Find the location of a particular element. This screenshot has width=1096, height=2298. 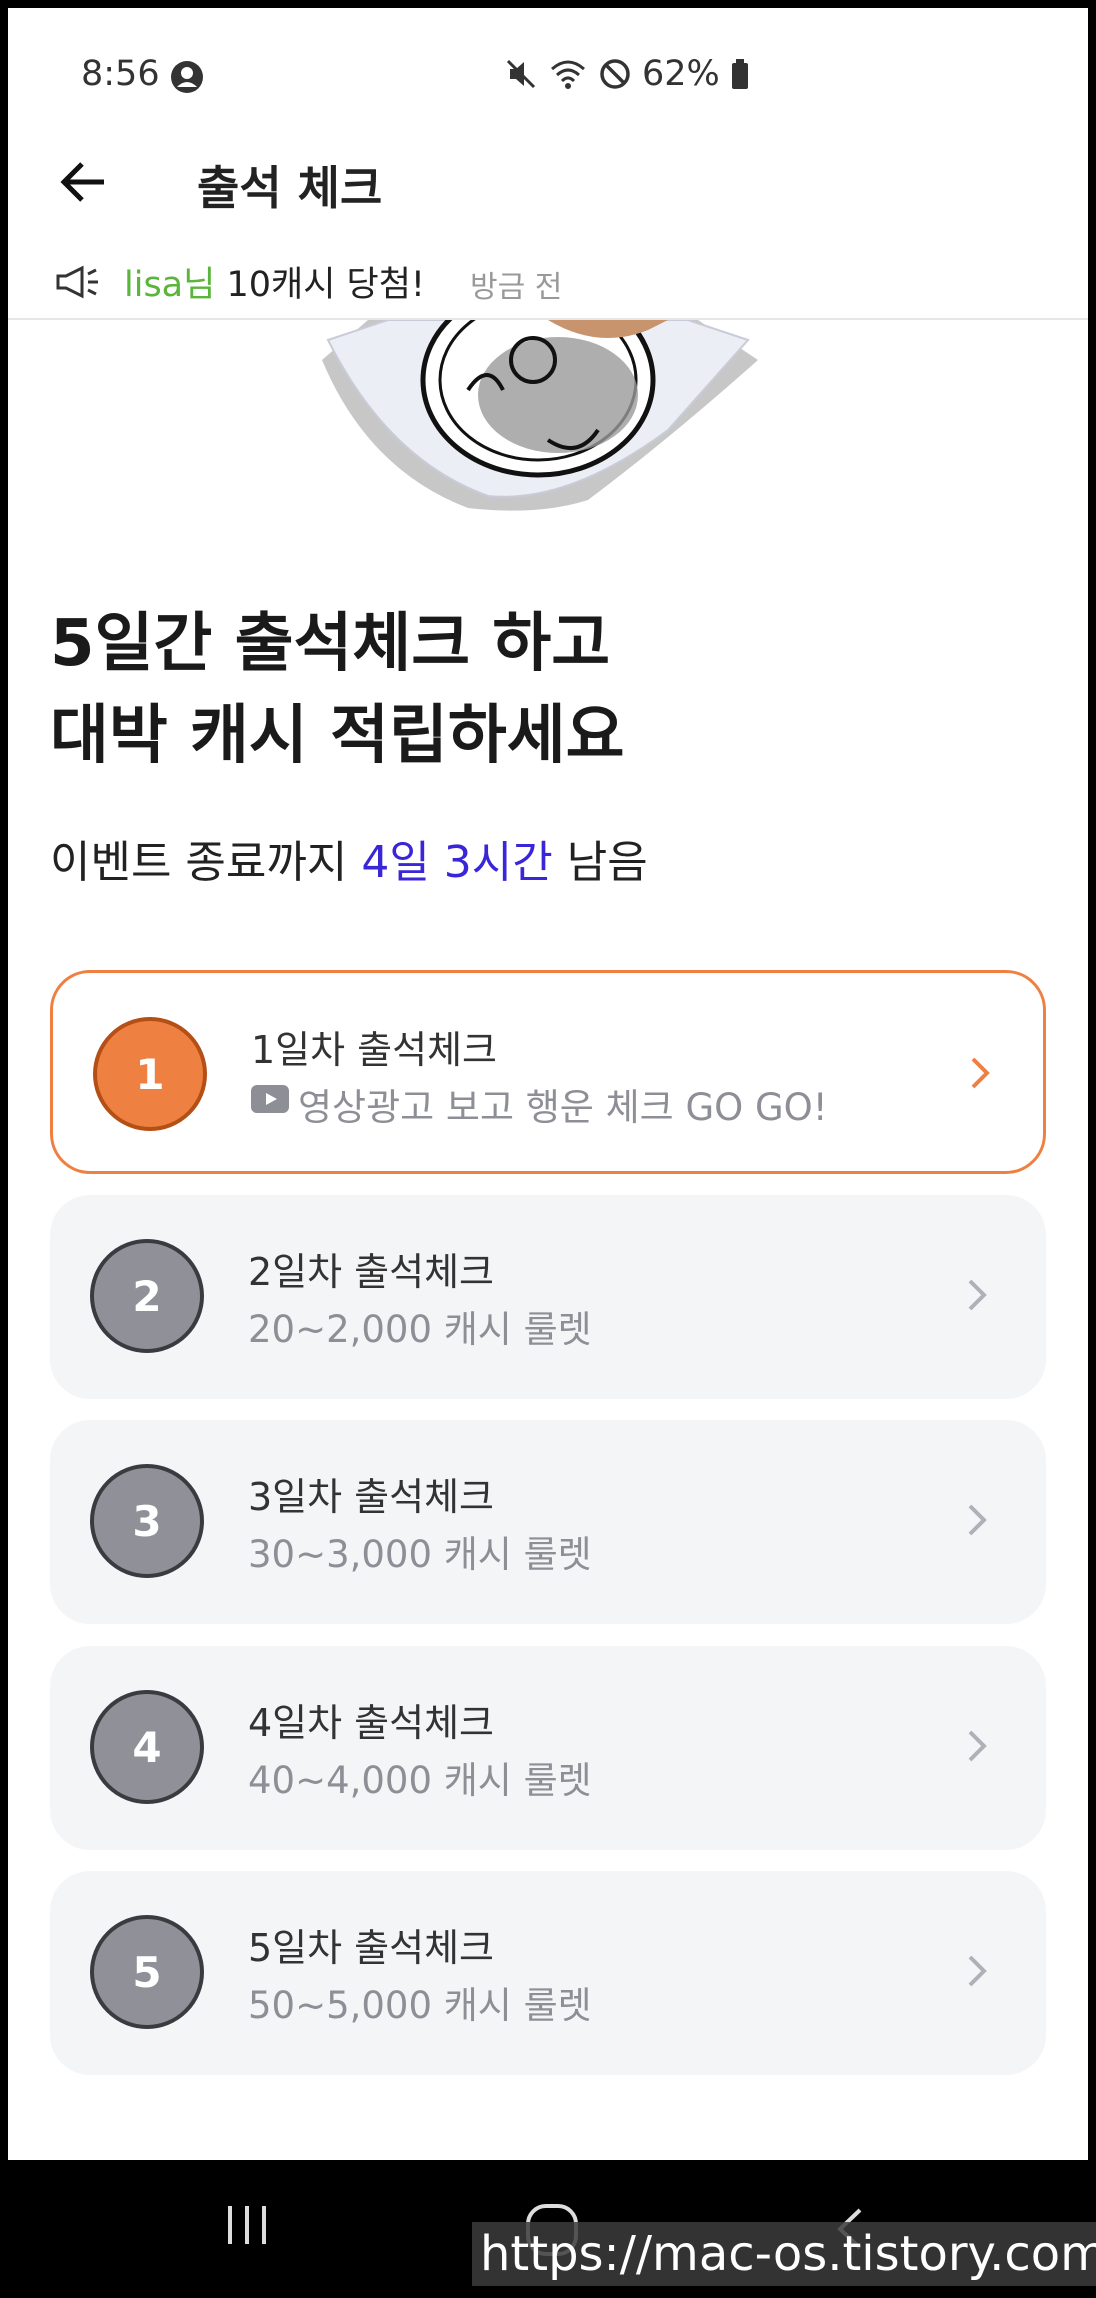

countdown-remaining: 4일 3시간 is located at coordinates (457, 862).